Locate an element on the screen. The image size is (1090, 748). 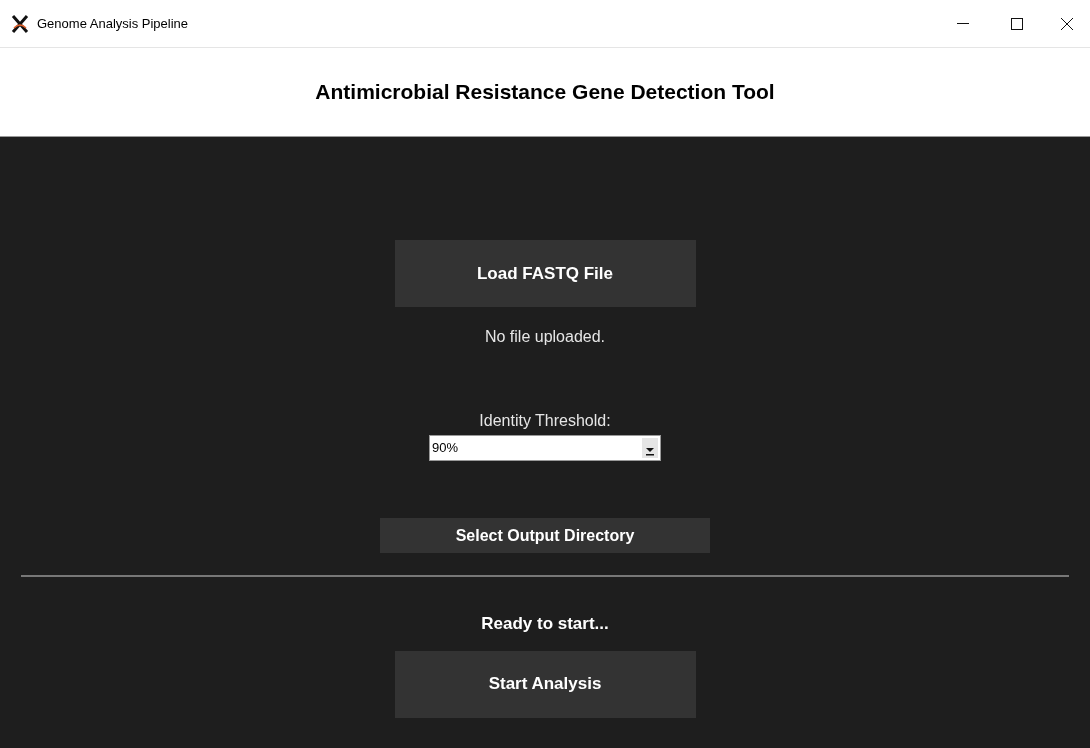
file-status: No file uploaded. is located at coordinates (545, 337).